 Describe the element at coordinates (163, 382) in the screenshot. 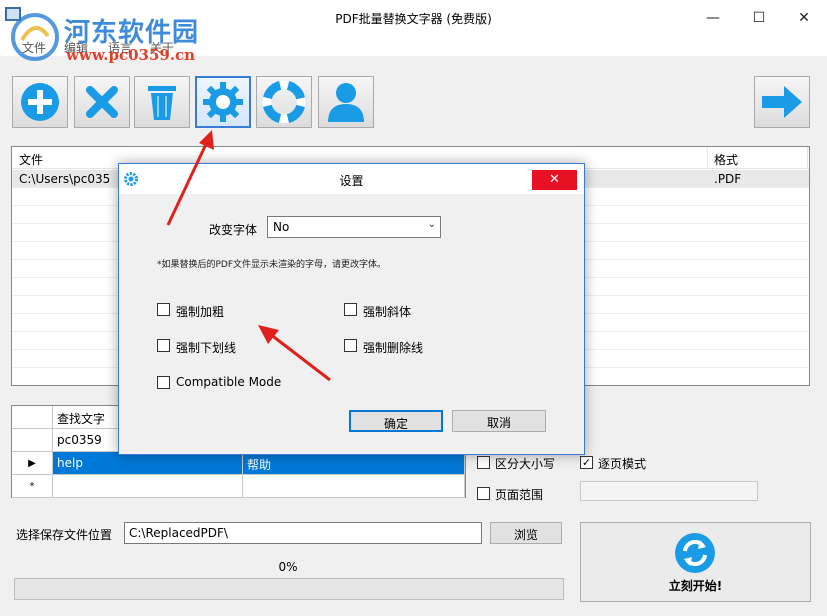

I see `compatible-mode-checkbox` at that location.